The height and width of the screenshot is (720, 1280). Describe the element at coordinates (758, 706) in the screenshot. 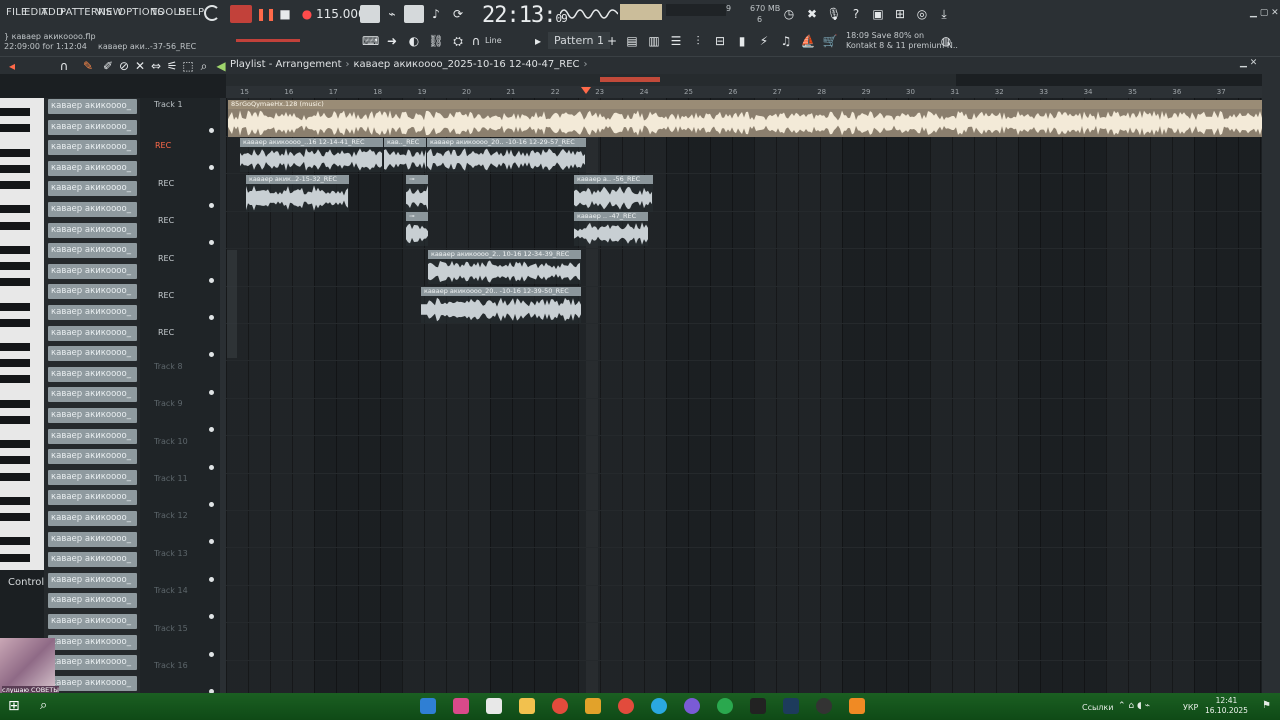

I see `epic-icon` at that location.